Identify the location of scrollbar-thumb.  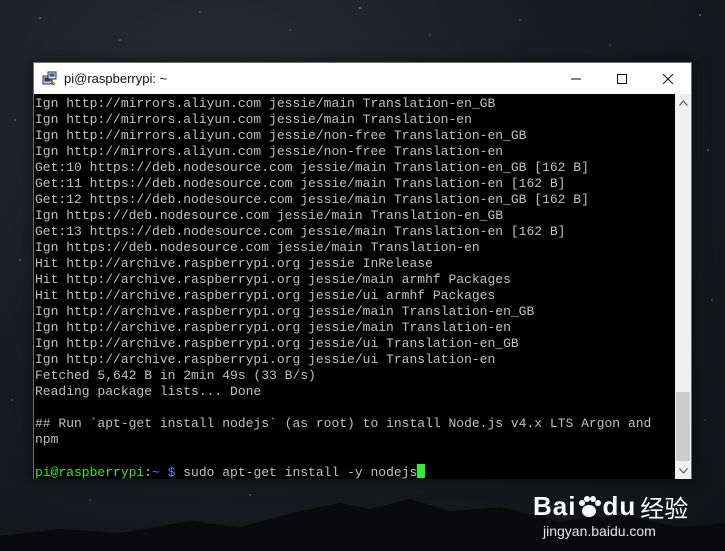
(683, 426).